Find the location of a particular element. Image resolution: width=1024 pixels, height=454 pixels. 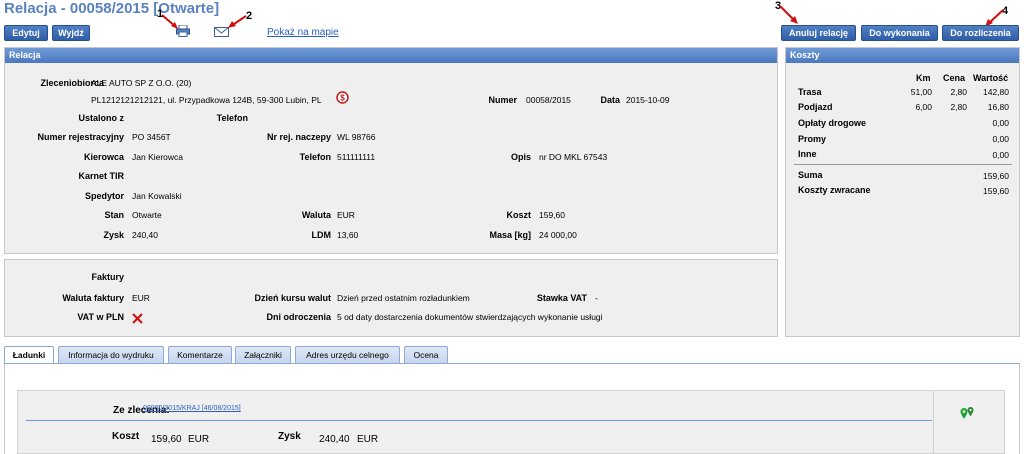

exchange-day-label: Dzień kursu walut is located at coordinates (292, 298).